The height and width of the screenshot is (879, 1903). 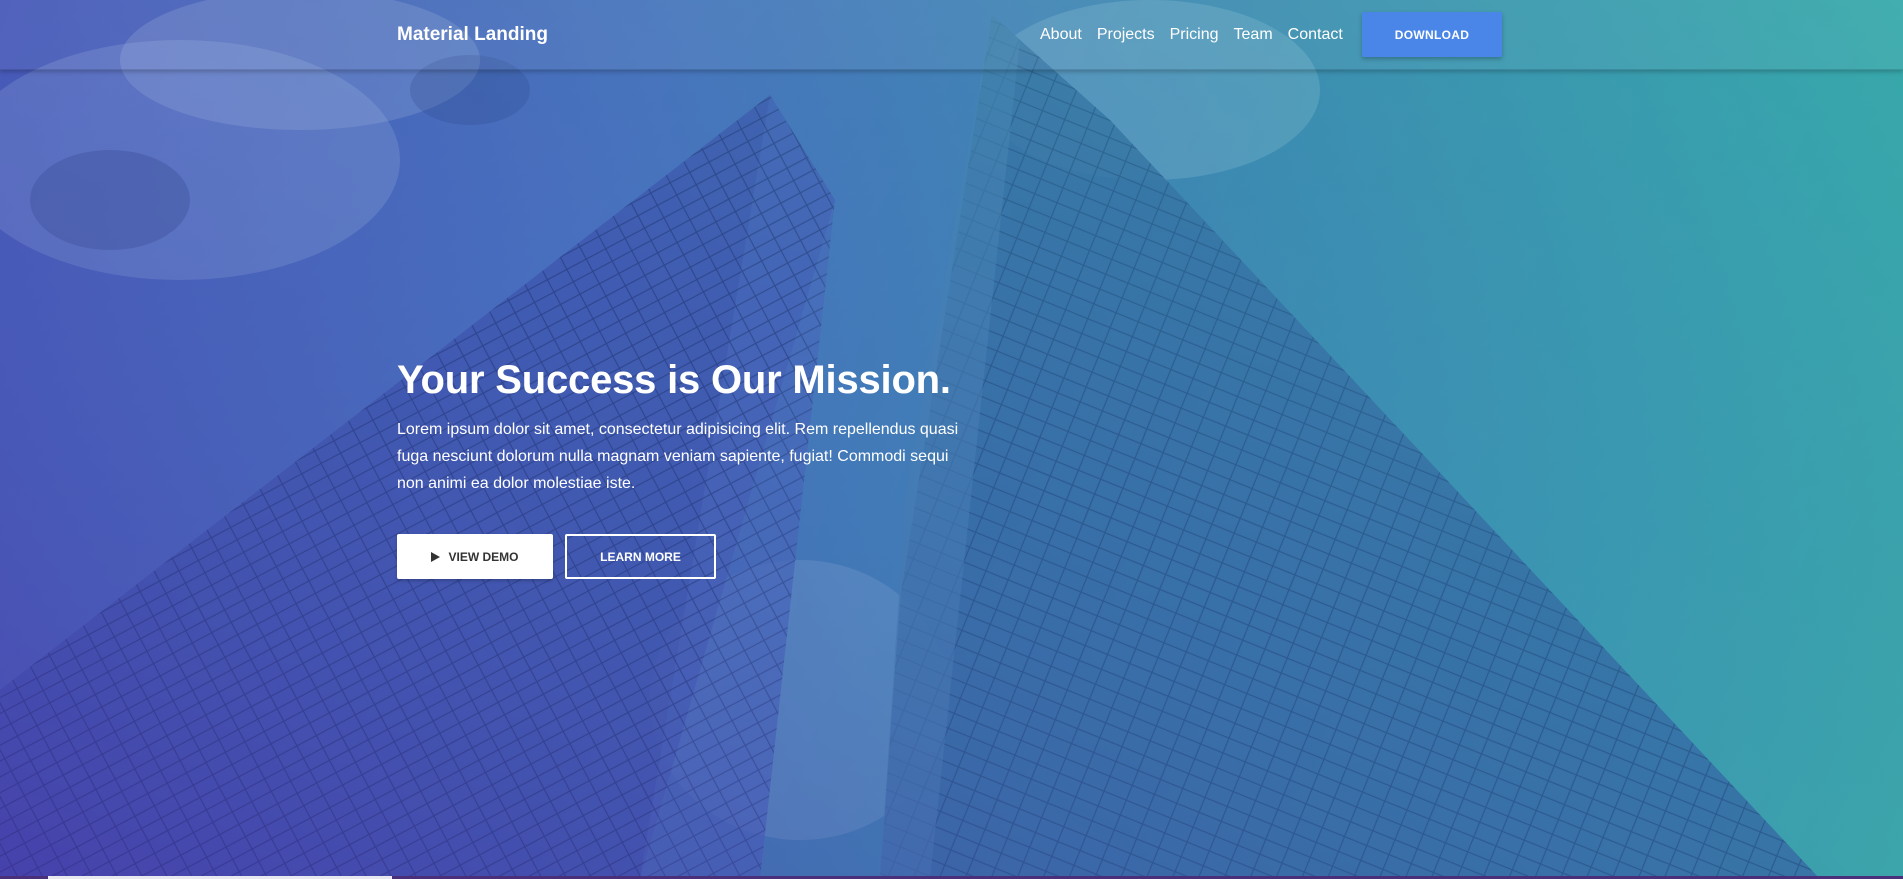 What do you see at coordinates (674, 380) in the screenshot?
I see `hero-headline: Your Success is Our Mission.` at bounding box center [674, 380].